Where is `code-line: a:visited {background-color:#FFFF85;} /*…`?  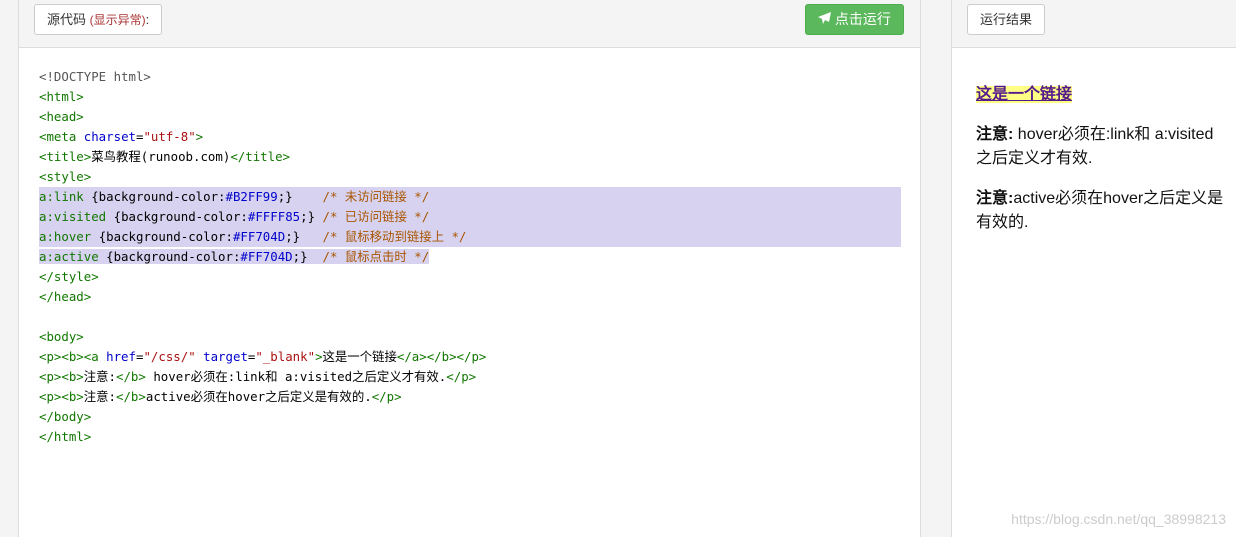 code-line: a:visited {background-color:#FFFF85;} /*… is located at coordinates (470, 217).